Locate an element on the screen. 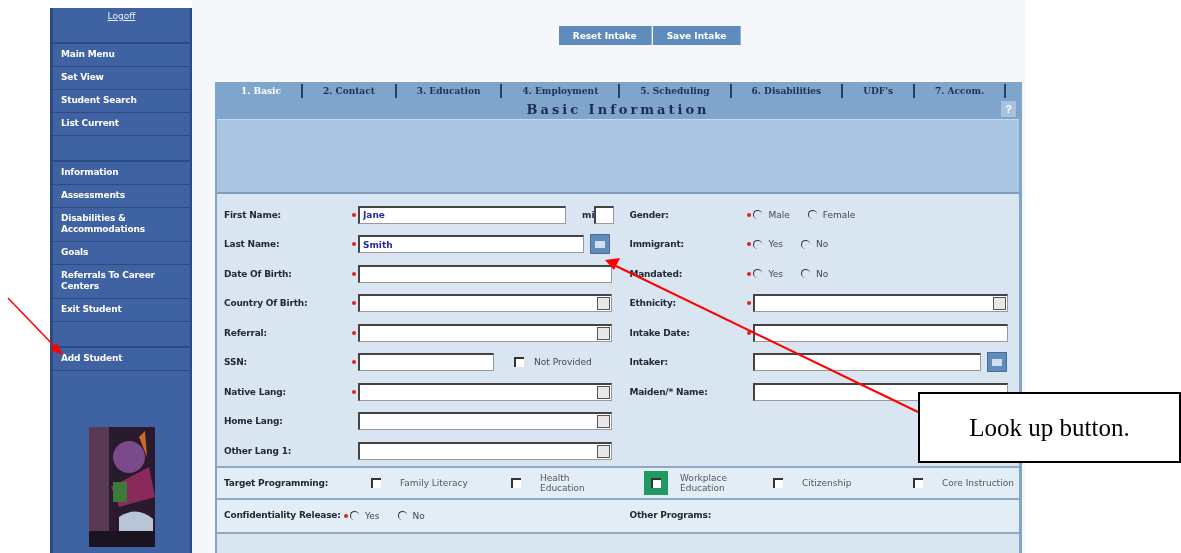 Image resolution: width=1181 pixels, height=553 pixels. field-label: Intaker: is located at coordinates (649, 362).